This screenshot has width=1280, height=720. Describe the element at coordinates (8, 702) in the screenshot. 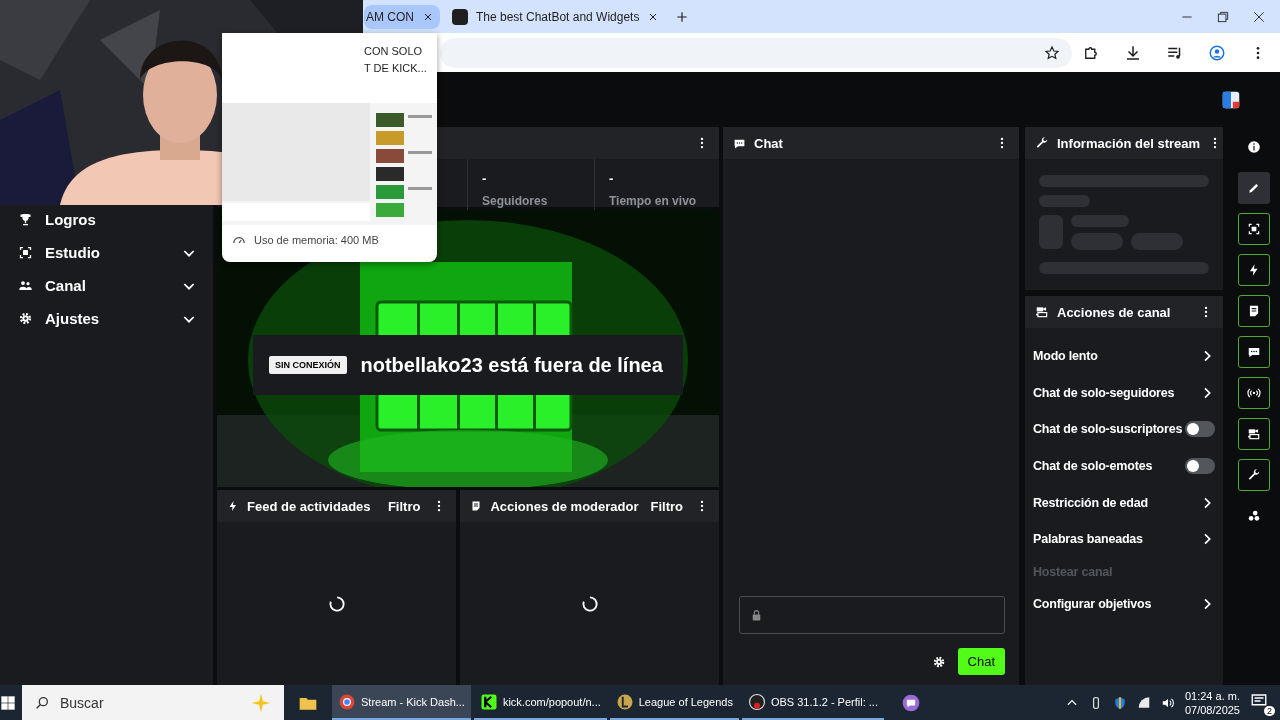

I see `windows-start-icon` at that location.